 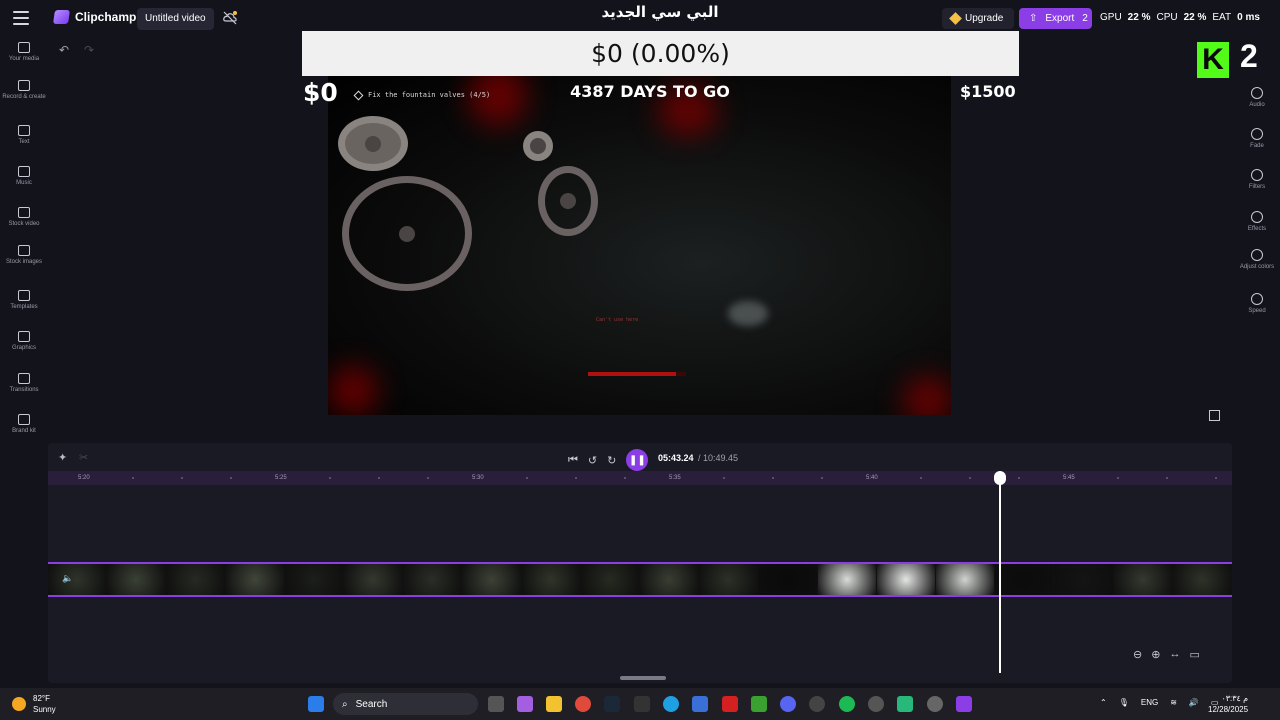 What do you see at coordinates (1069, 478) in the screenshot?
I see `ruler-tick-label: 5:45` at bounding box center [1069, 478].